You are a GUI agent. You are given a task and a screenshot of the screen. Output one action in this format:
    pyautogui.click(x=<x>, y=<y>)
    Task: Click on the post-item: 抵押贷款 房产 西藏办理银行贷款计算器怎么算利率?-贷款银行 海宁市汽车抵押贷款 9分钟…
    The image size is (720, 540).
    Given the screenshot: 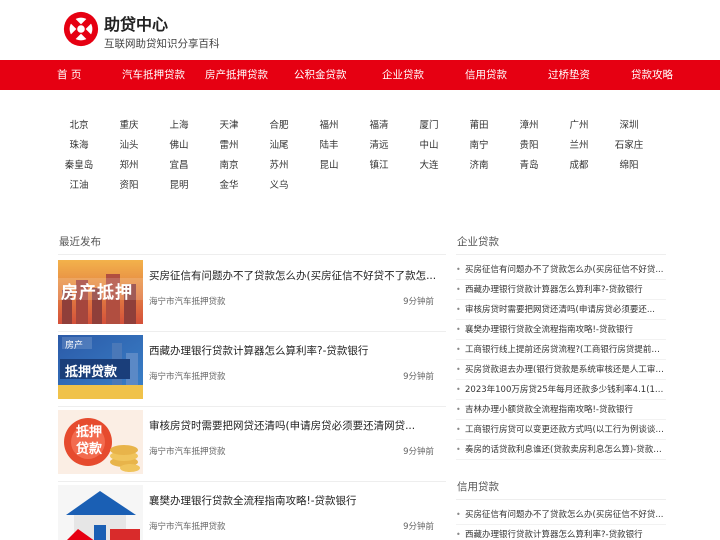 What is the action you would take?
    pyautogui.click(x=252, y=370)
    